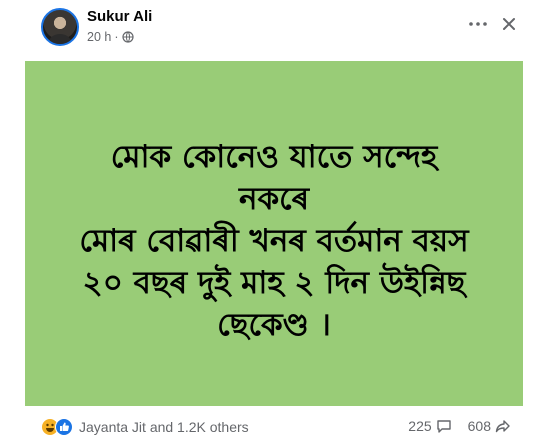 This screenshot has height=445, width=554. I want to click on shares-count: 608, so click(479, 426).